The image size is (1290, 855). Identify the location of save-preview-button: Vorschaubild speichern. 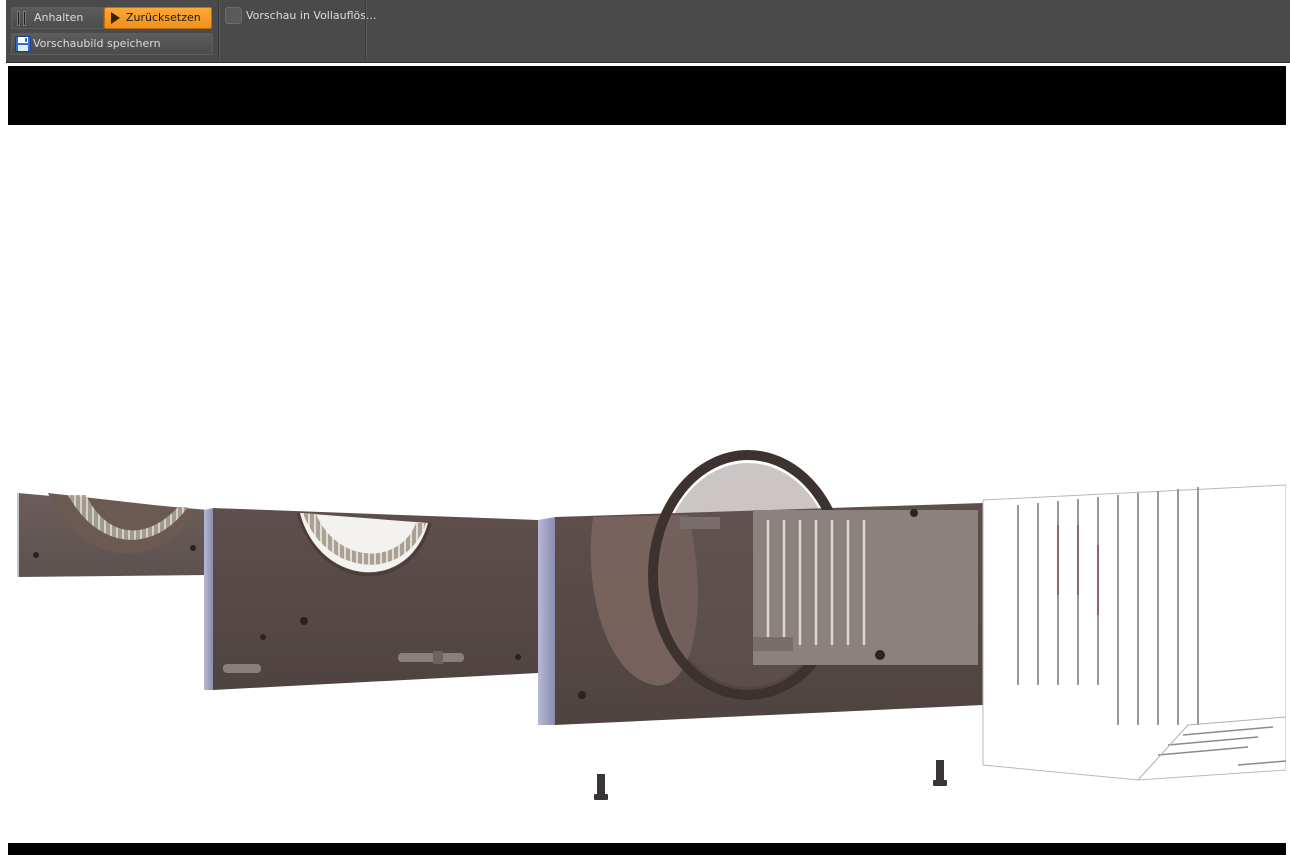
(112, 44).